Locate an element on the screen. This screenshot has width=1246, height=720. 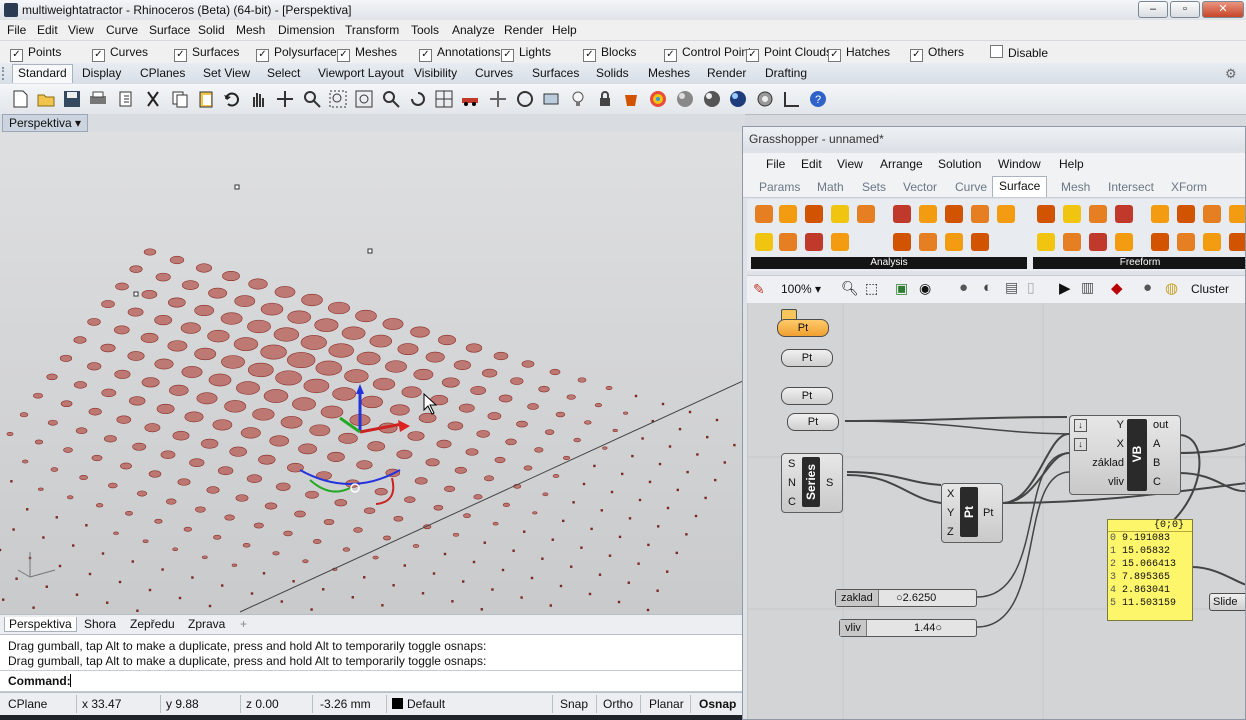
document-icon: ▯ is located at coordinates (1031, 287).